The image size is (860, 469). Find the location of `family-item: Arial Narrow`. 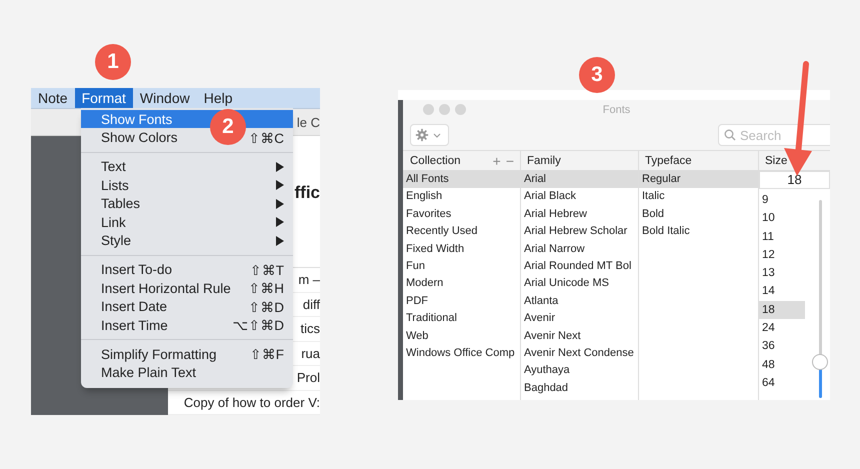

family-item: Arial Narrow is located at coordinates (579, 249).